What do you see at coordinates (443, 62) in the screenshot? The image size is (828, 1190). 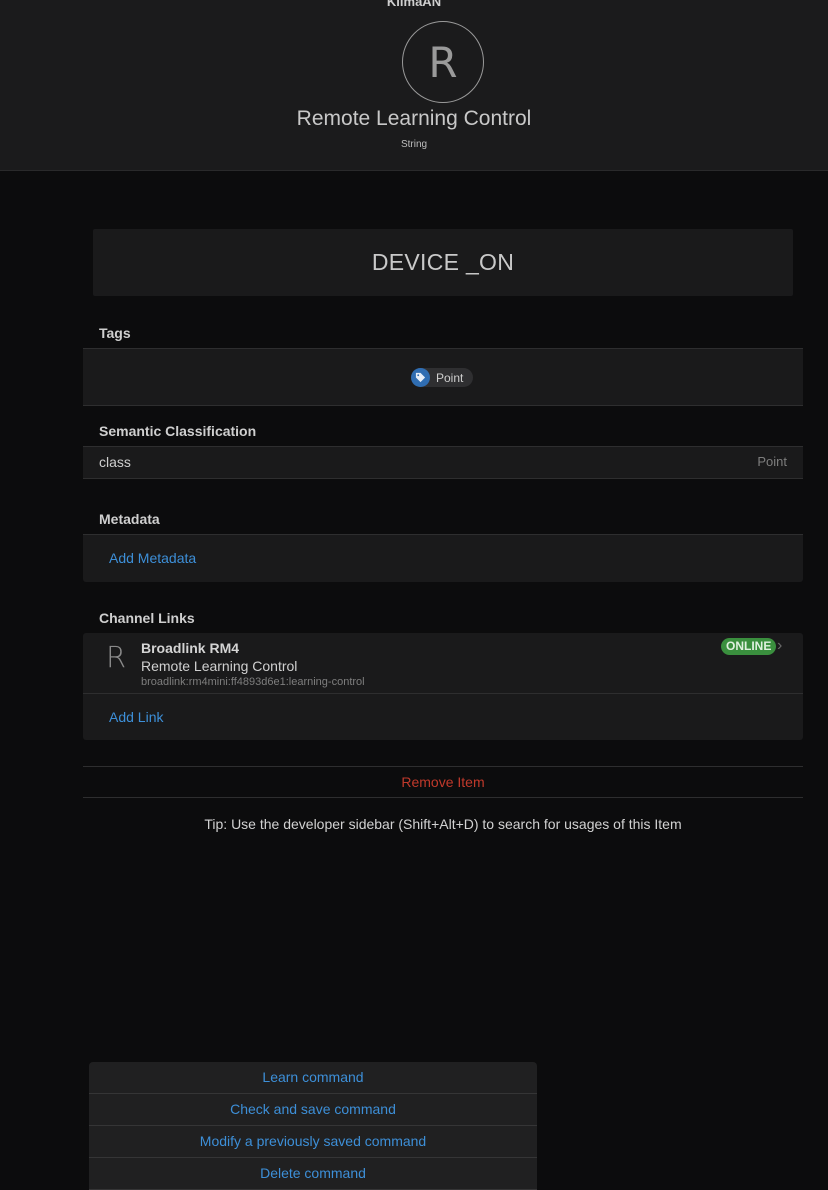 I see `avatar: R` at bounding box center [443, 62].